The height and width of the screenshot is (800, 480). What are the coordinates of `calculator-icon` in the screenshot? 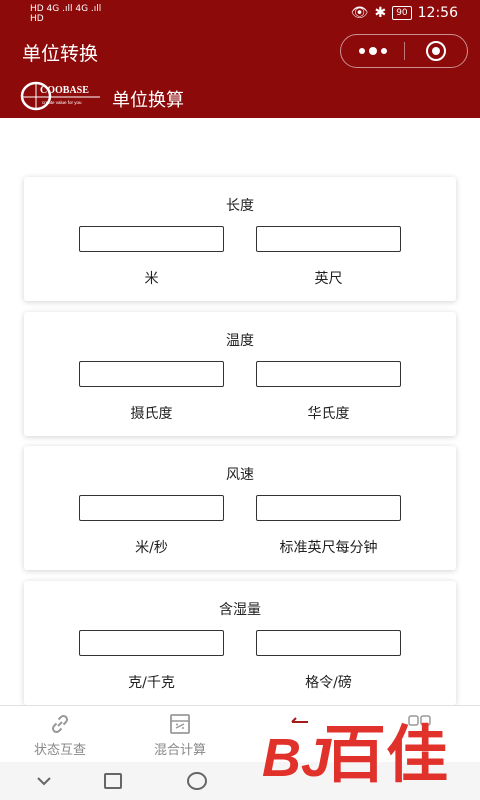 It's located at (180, 724).